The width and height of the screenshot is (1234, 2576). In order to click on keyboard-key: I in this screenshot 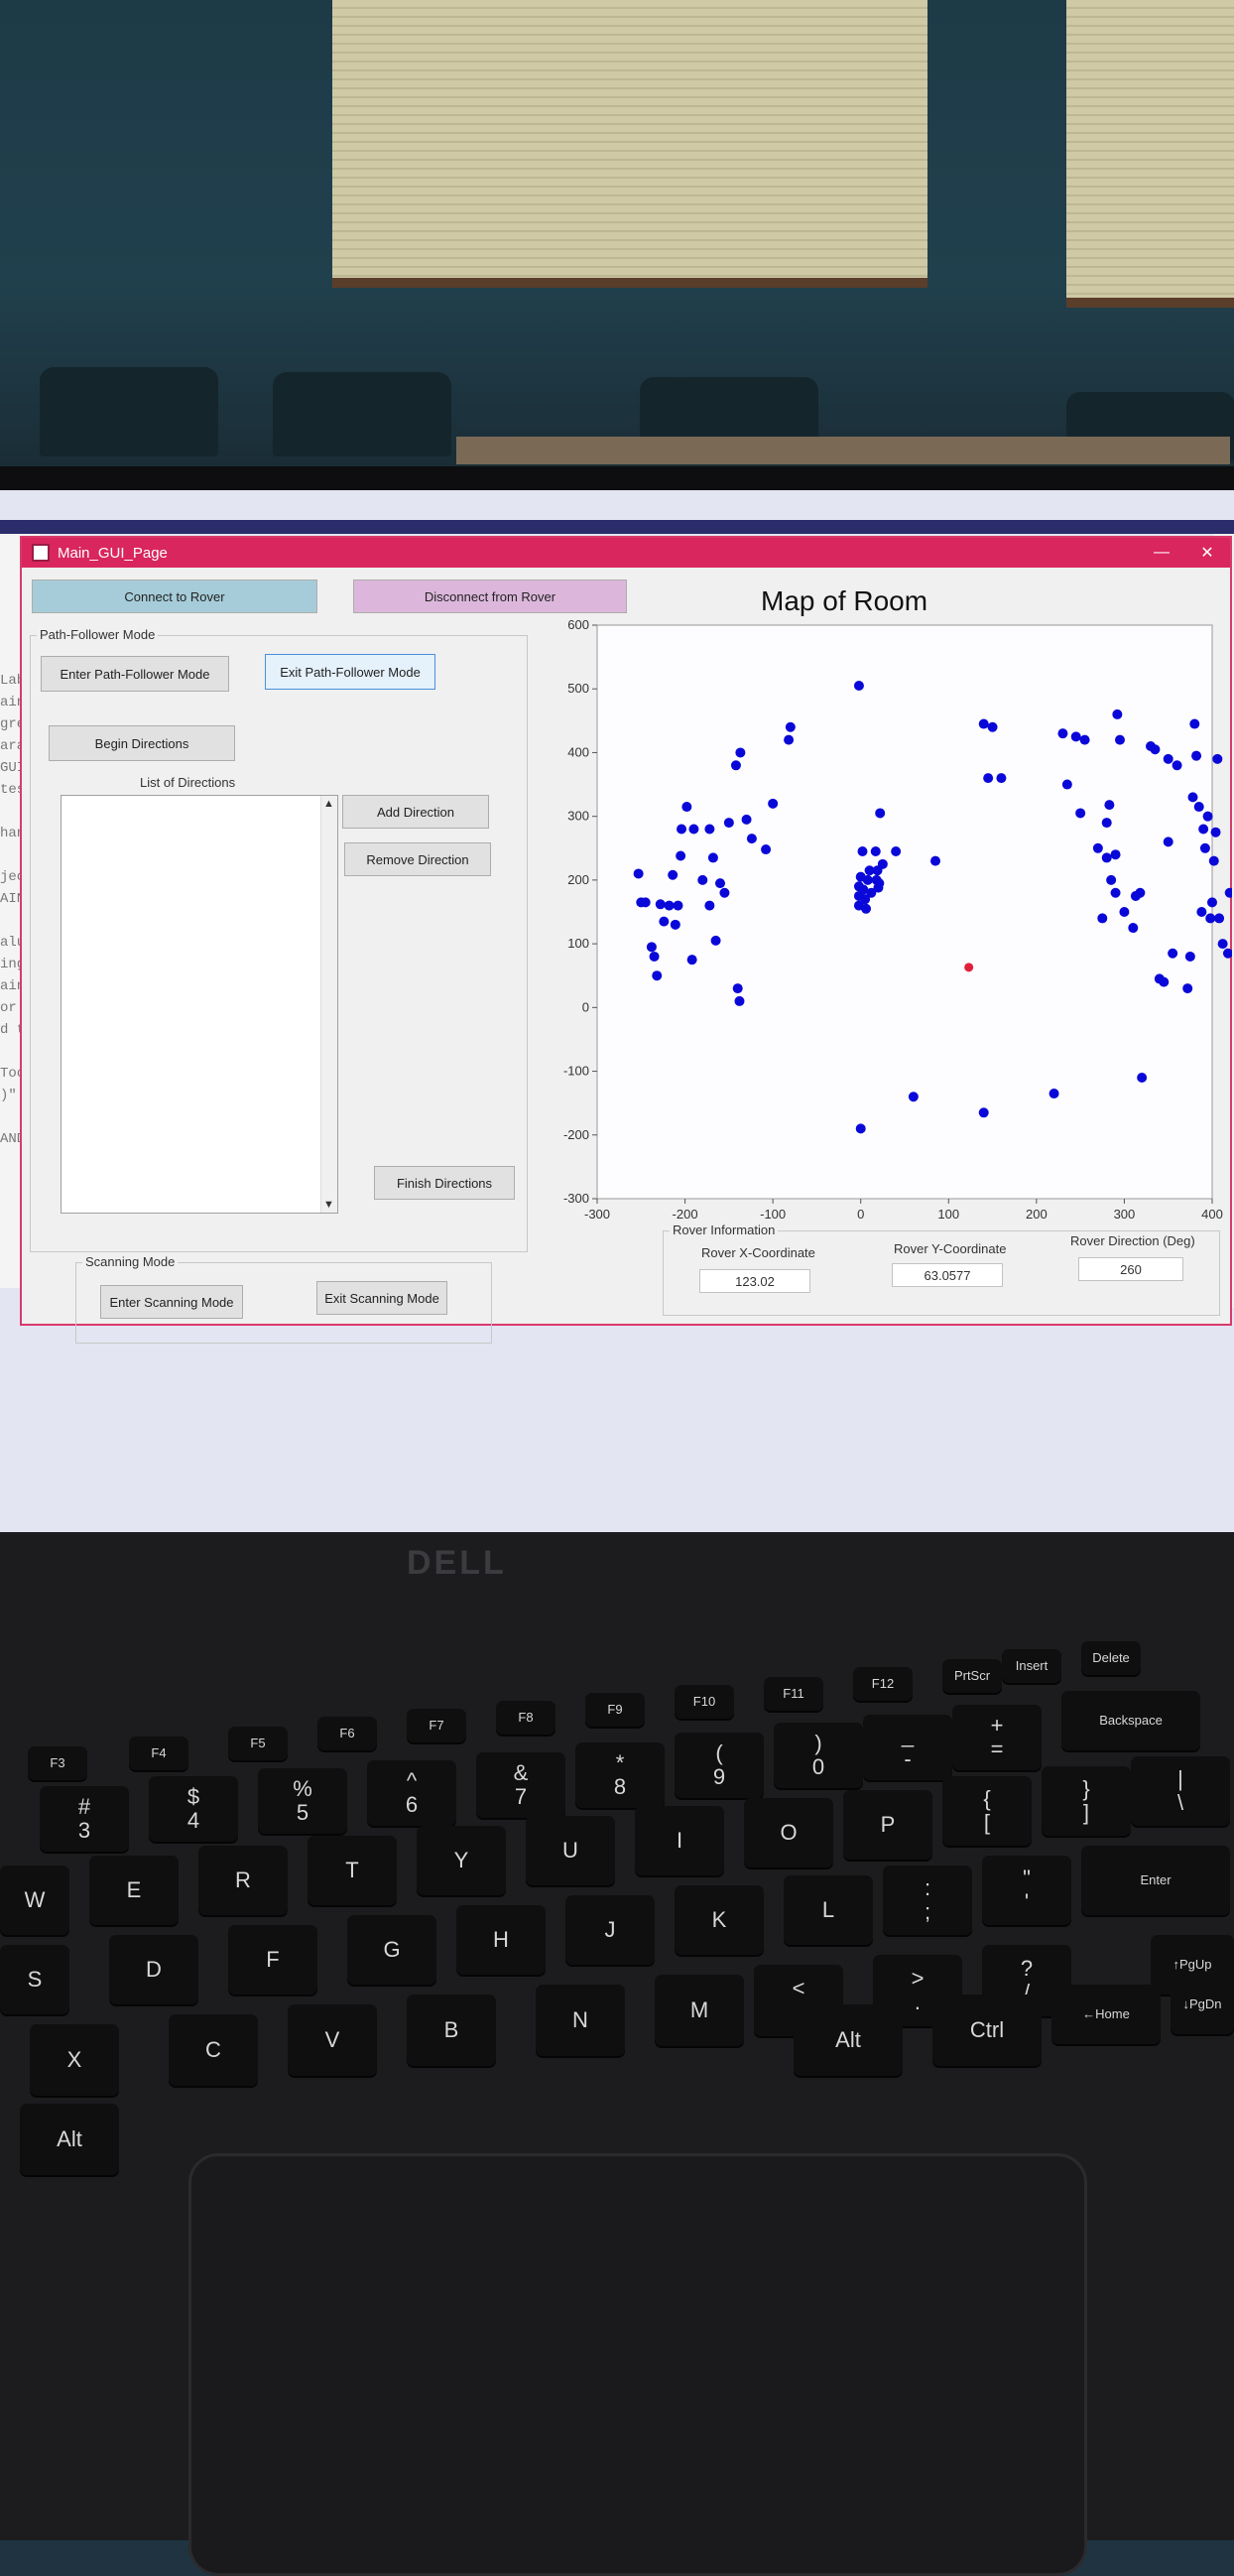, I will do `click(679, 1841)`.